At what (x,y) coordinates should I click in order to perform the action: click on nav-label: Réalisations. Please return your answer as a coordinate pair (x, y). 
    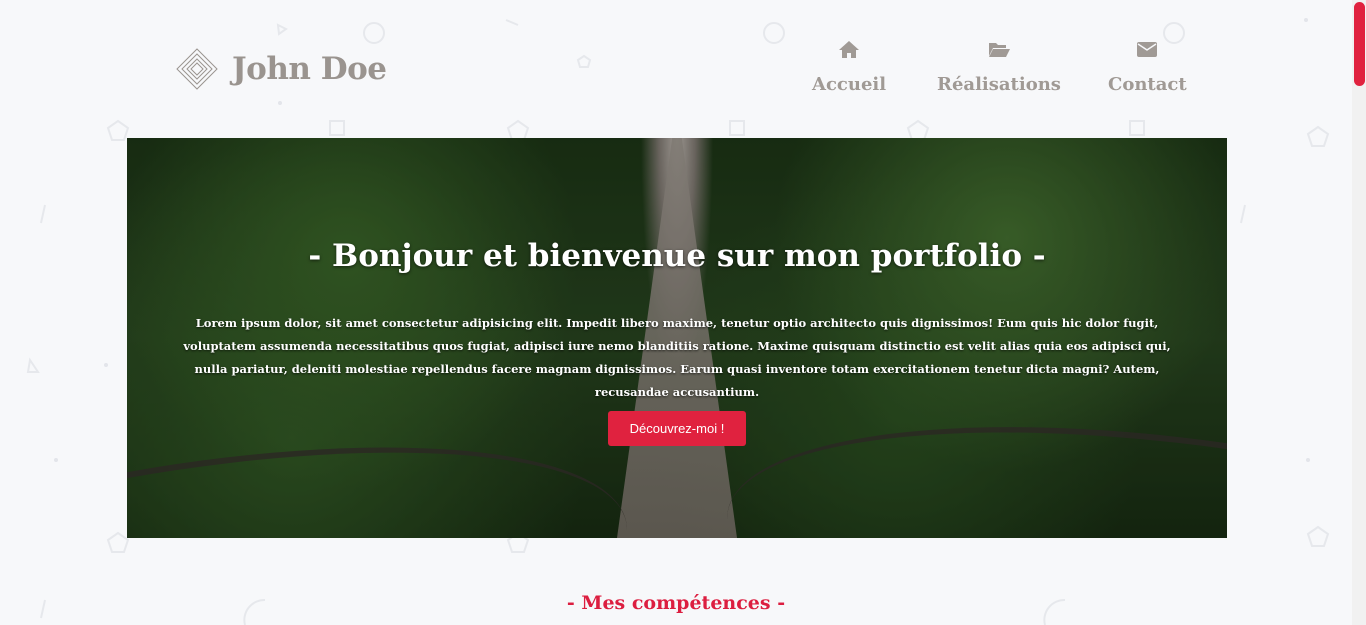
    Looking at the image, I should click on (999, 84).